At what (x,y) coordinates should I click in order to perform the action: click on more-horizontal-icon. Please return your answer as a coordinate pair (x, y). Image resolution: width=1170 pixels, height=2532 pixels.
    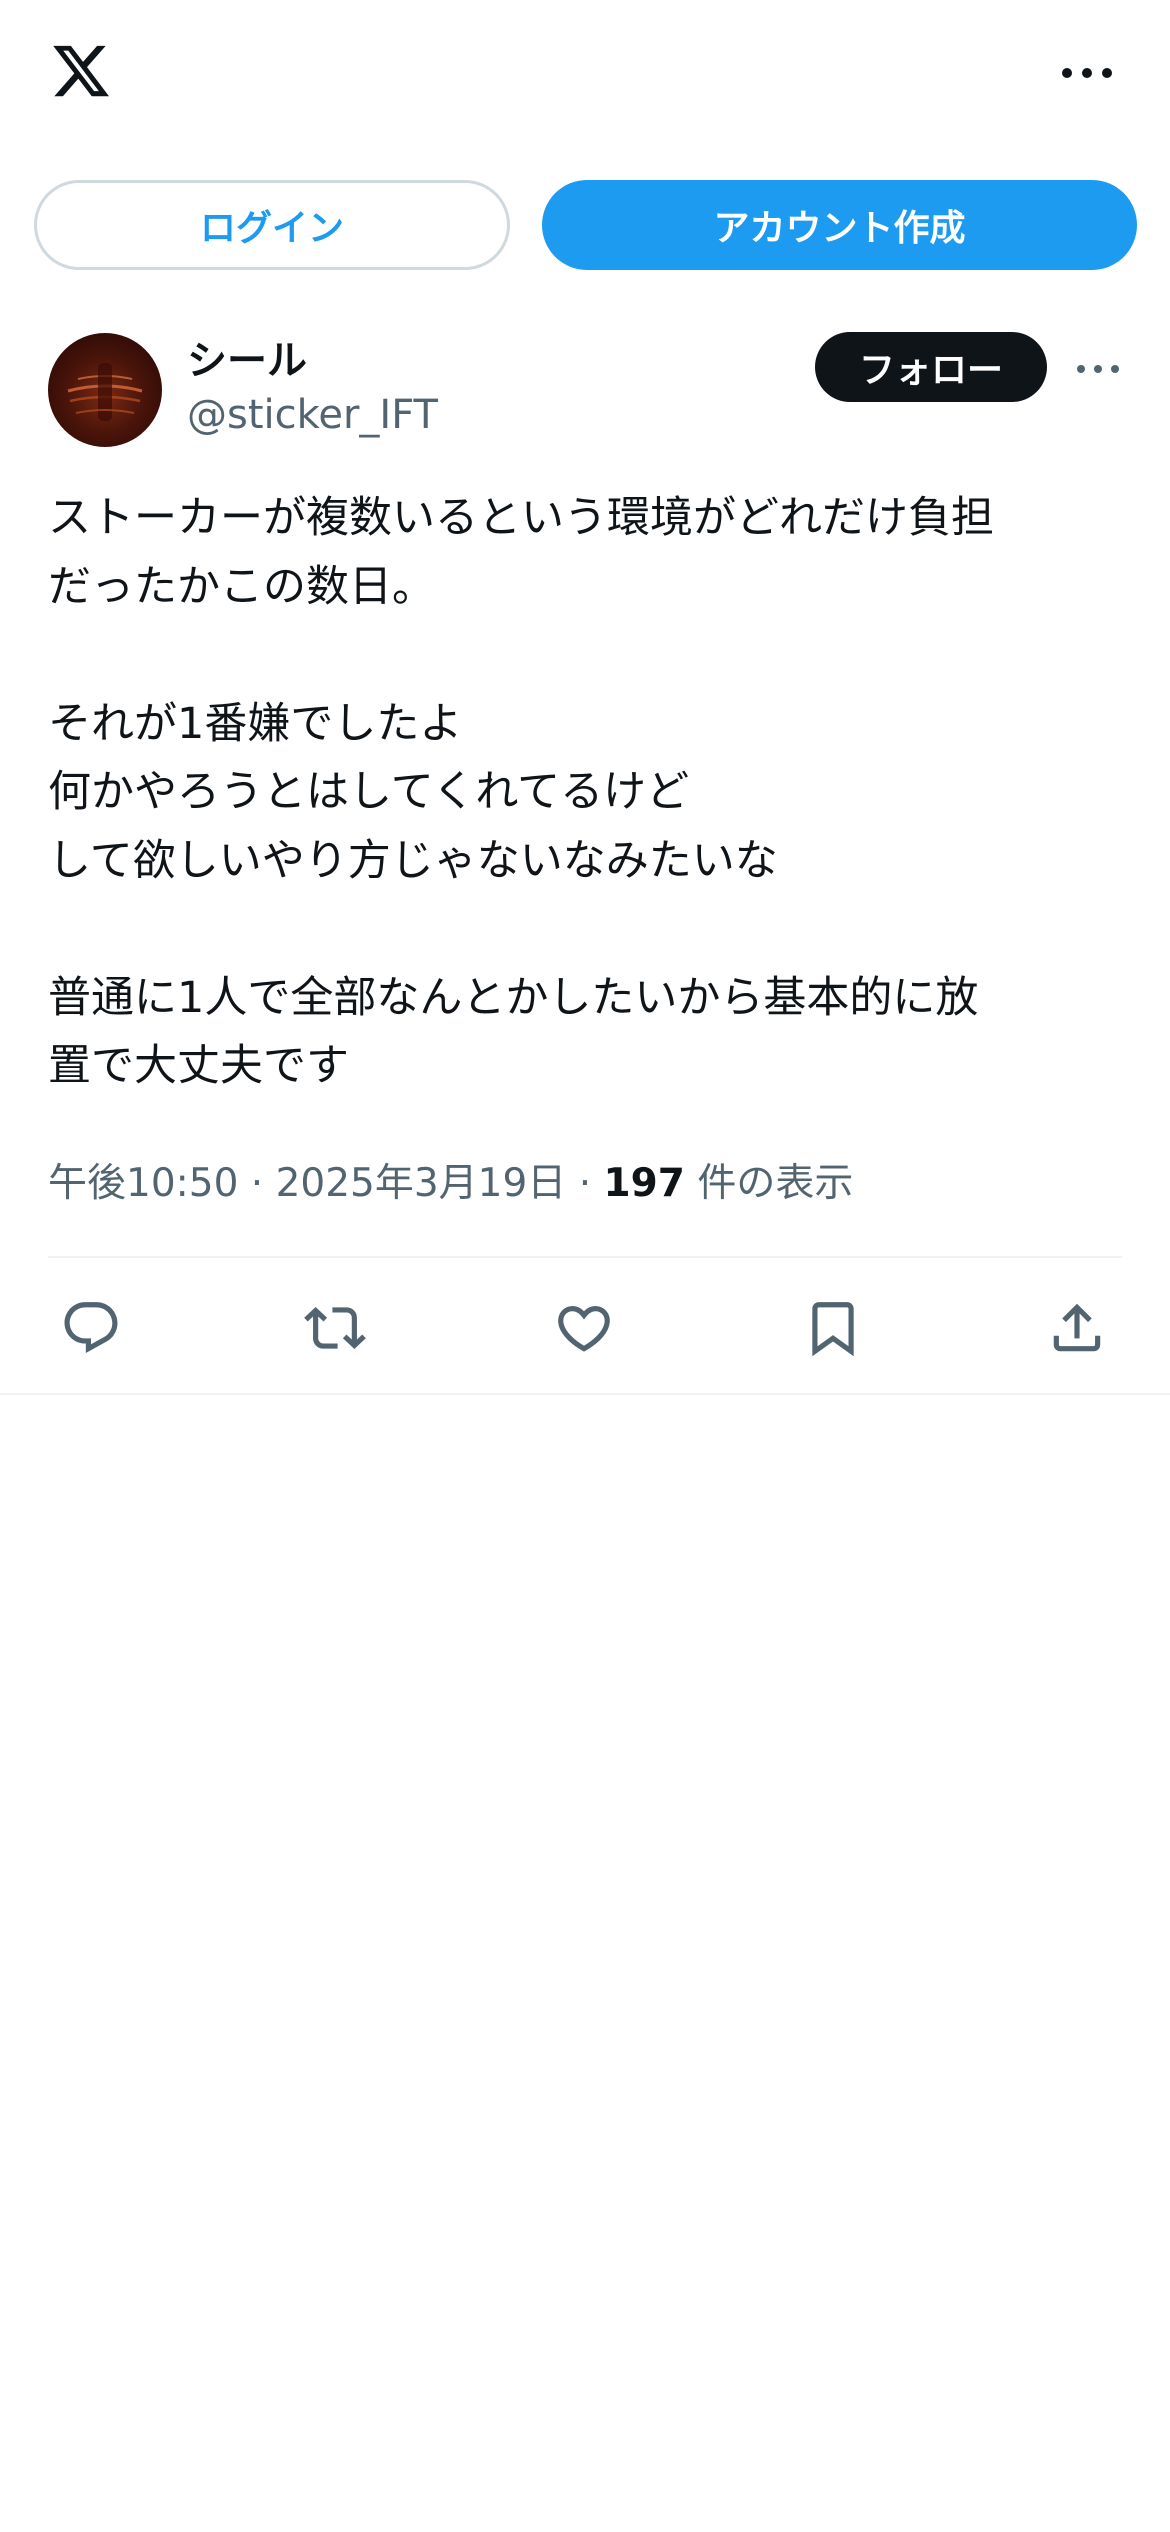
    Looking at the image, I should click on (1087, 73).